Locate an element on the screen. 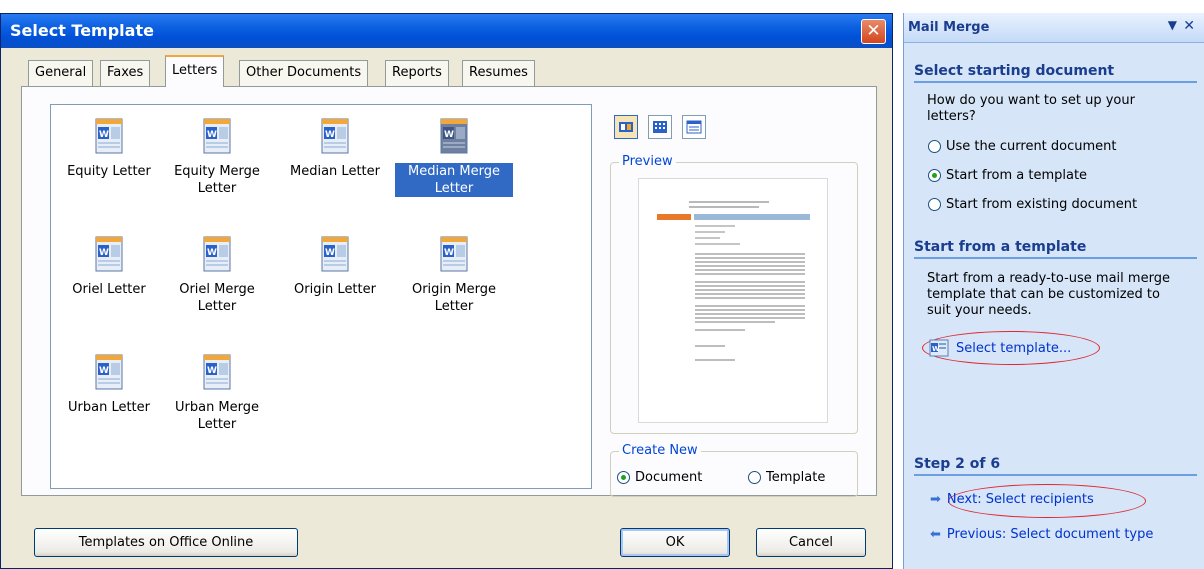  template-item: W Equity Letter is located at coordinates (109, 148).